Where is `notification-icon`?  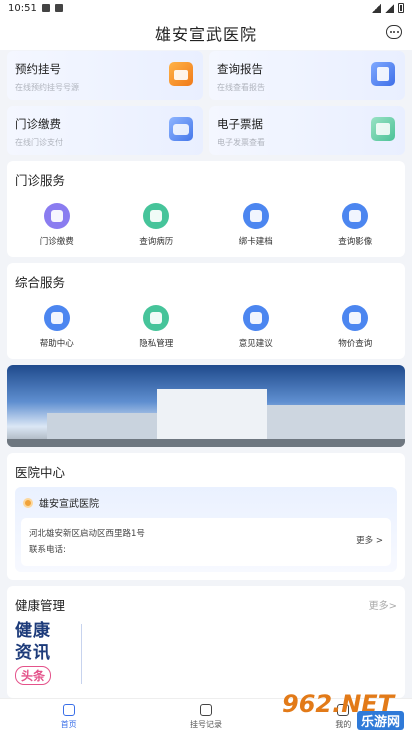
notification-icon is located at coordinates (45, 8).